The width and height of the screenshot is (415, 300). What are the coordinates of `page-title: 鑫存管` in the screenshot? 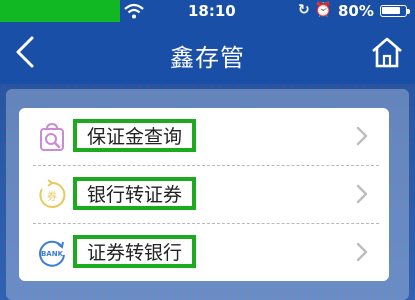 It's located at (207, 58).